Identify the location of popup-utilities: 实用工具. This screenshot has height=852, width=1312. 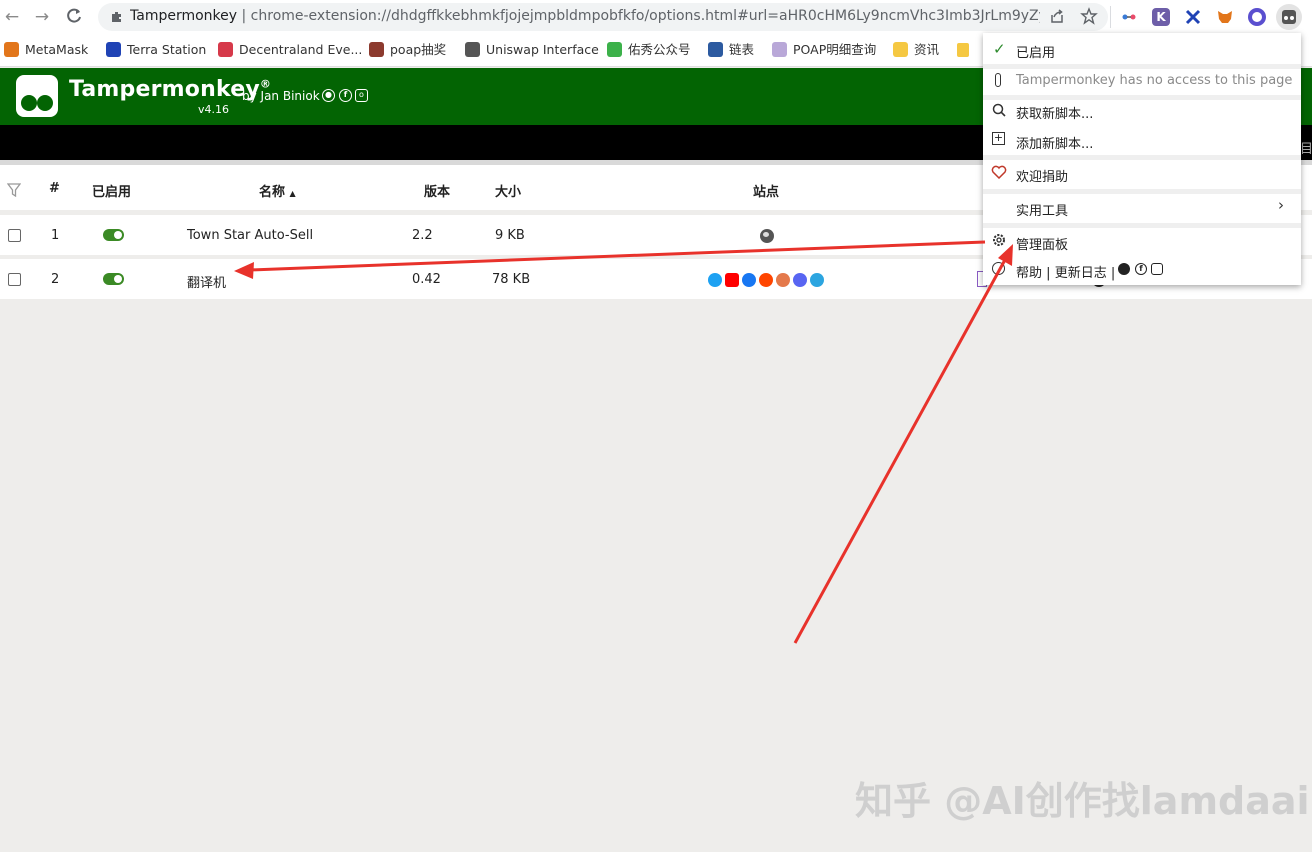
(1042, 209).